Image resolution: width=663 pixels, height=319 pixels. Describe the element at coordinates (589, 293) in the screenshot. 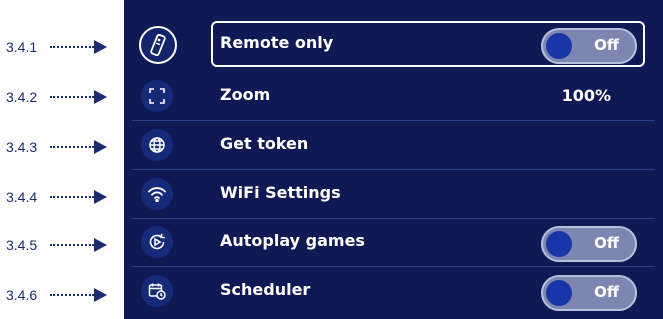

I see `scheduler-toggle: Off` at that location.